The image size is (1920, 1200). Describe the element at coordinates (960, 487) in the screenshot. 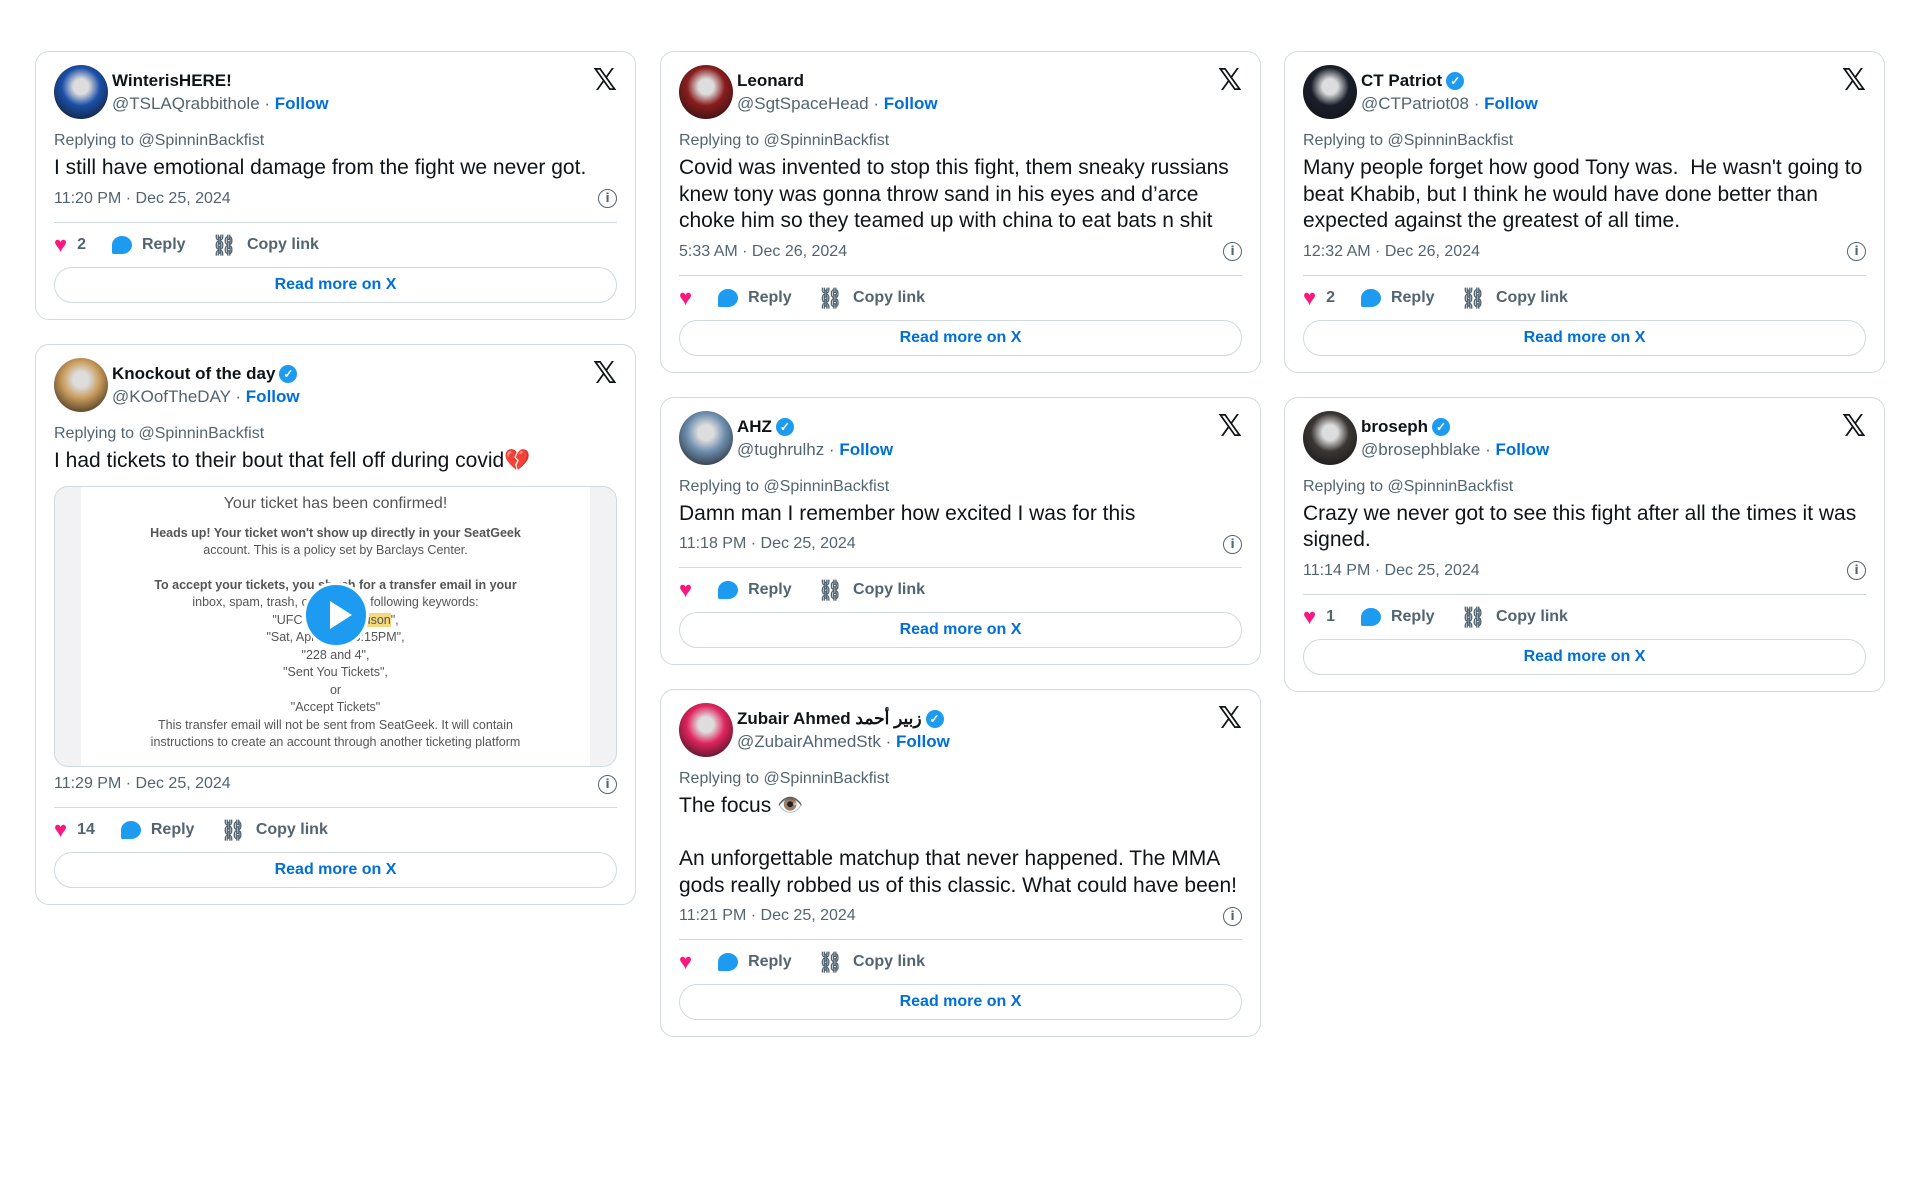

I see `replying-to: Replying to @SpinninBackfist` at that location.